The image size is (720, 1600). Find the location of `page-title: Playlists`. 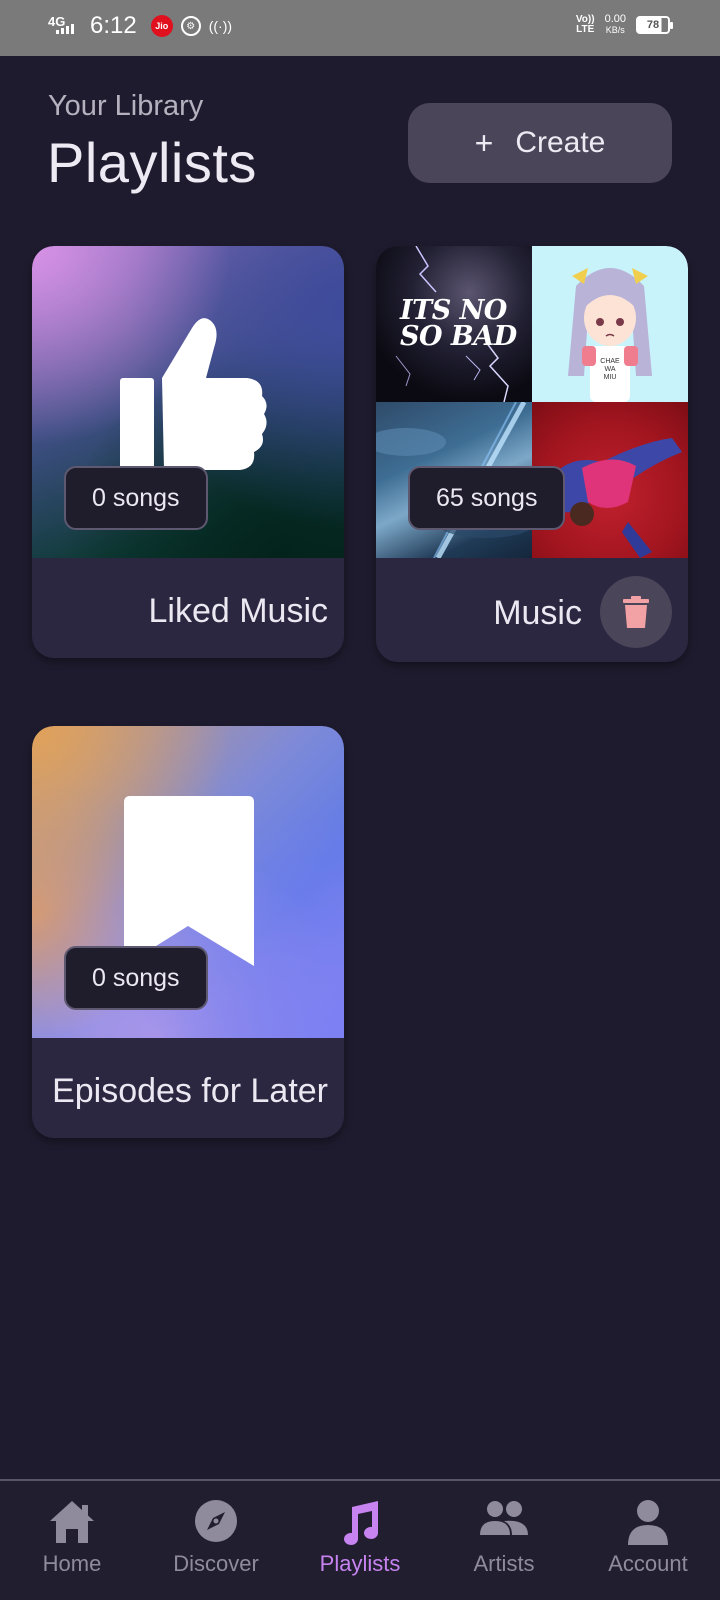

page-title: Playlists is located at coordinates (152, 162).